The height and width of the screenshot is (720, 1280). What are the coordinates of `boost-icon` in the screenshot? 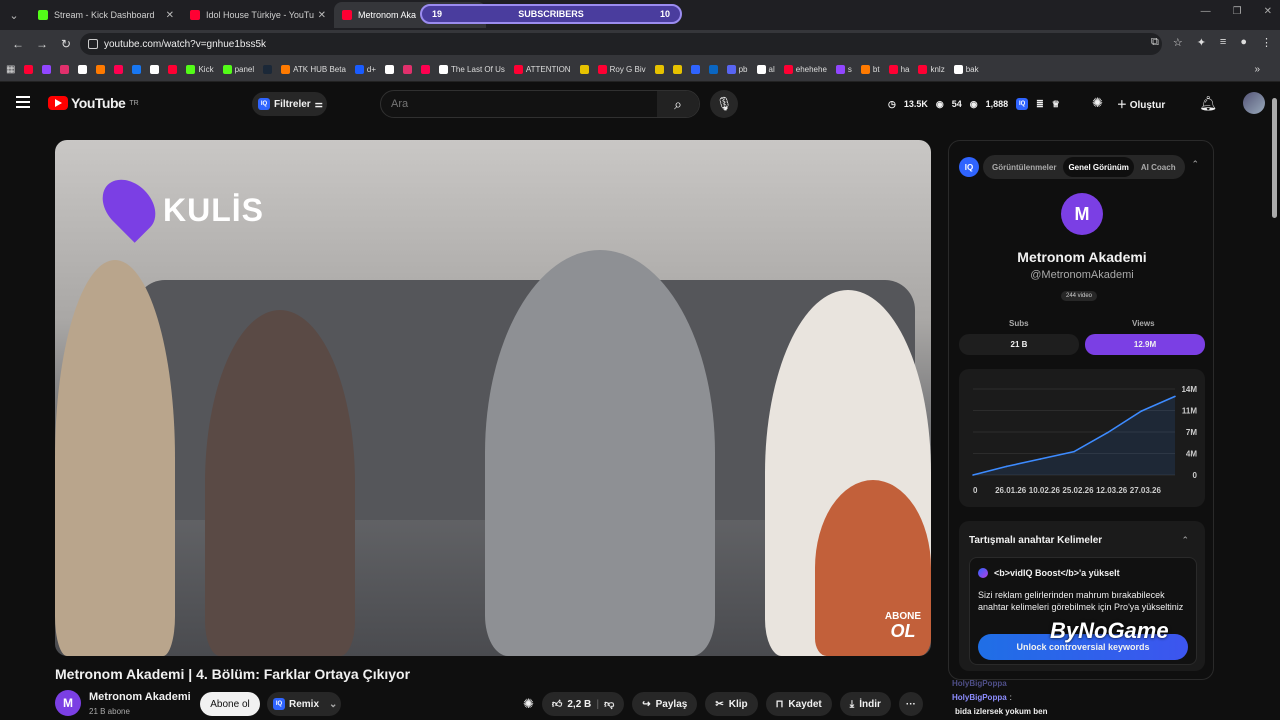 It's located at (983, 573).